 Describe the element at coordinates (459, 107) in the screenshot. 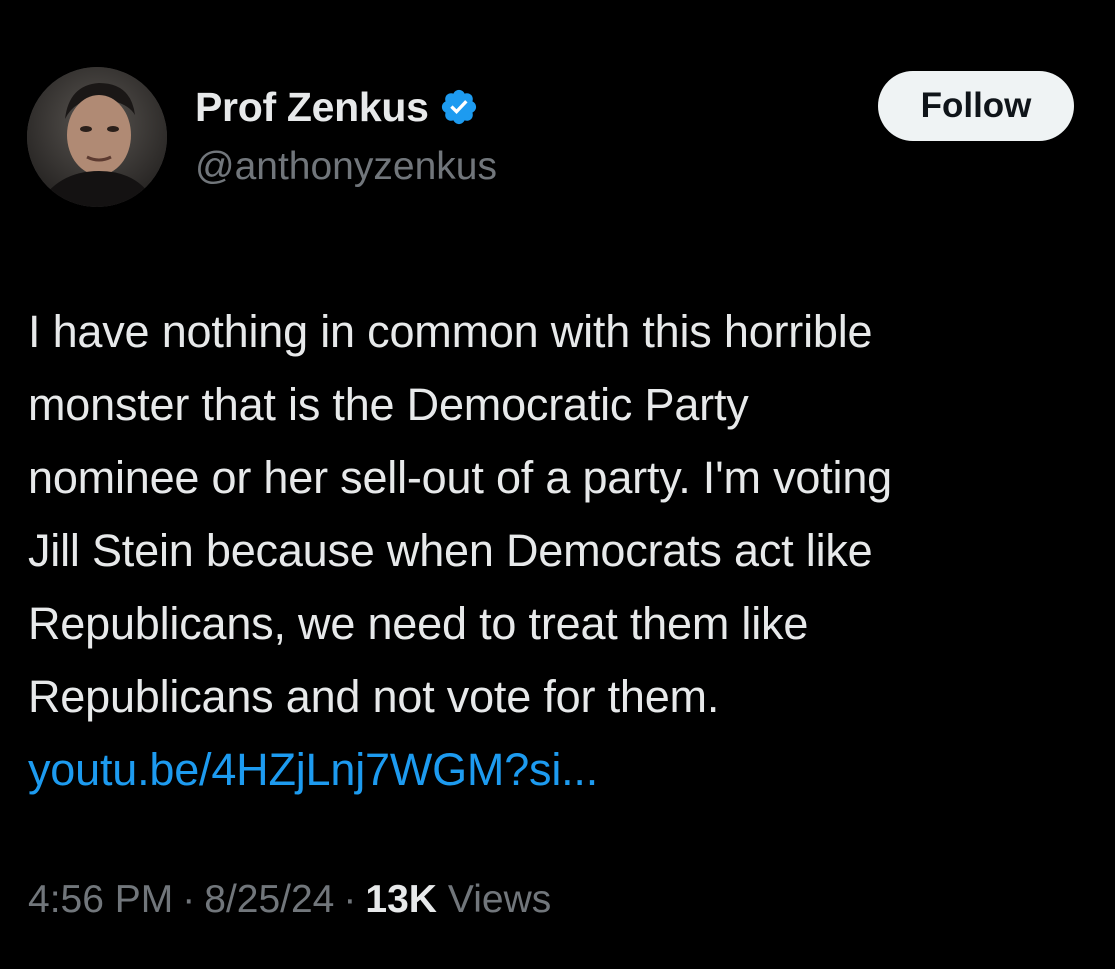

I see `verified-badge-icon` at that location.